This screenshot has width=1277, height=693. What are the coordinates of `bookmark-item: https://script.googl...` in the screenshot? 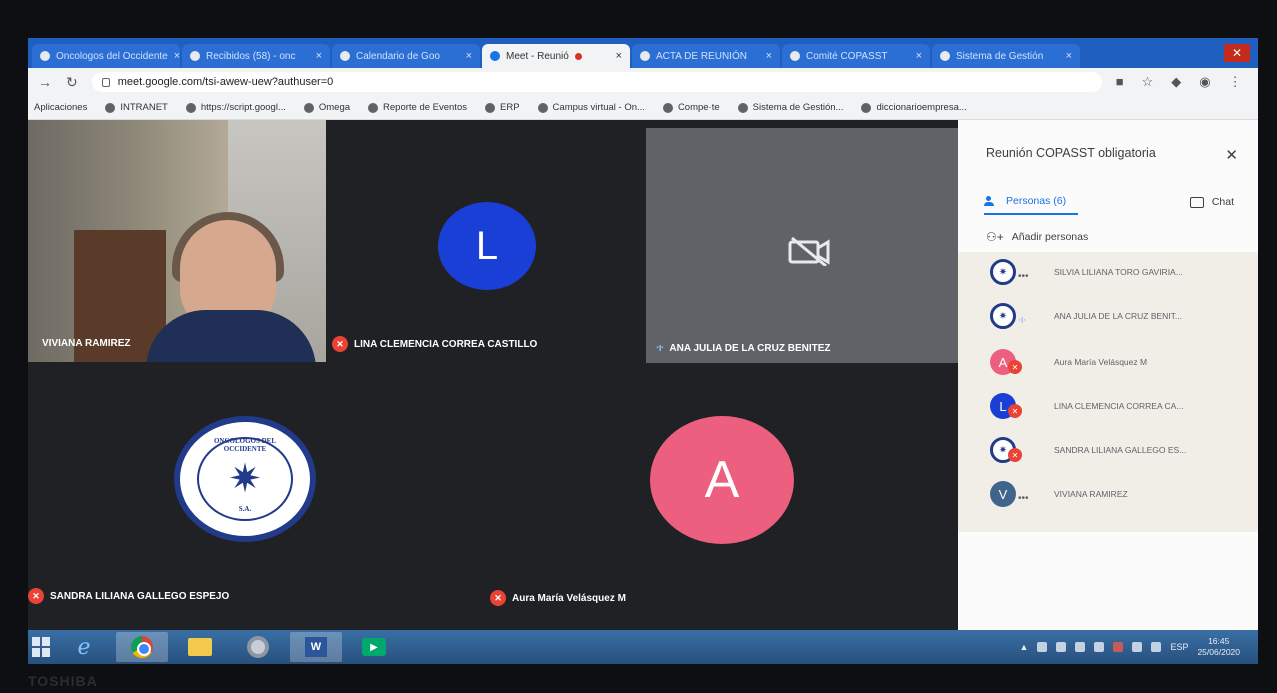 It's located at (235, 107).